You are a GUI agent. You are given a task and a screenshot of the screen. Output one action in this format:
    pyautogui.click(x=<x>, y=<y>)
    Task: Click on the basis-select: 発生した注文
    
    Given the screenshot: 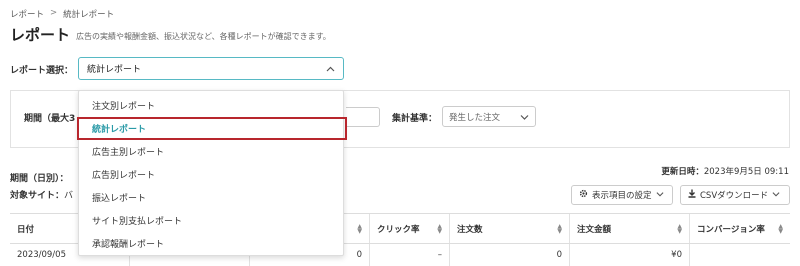 What is the action you would take?
    pyautogui.click(x=489, y=116)
    